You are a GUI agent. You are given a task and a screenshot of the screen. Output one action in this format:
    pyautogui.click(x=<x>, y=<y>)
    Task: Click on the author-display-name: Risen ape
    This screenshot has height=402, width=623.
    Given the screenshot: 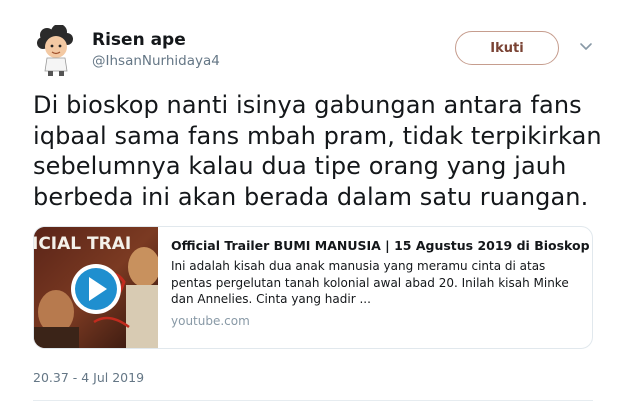 What is the action you would take?
    pyautogui.click(x=139, y=40)
    